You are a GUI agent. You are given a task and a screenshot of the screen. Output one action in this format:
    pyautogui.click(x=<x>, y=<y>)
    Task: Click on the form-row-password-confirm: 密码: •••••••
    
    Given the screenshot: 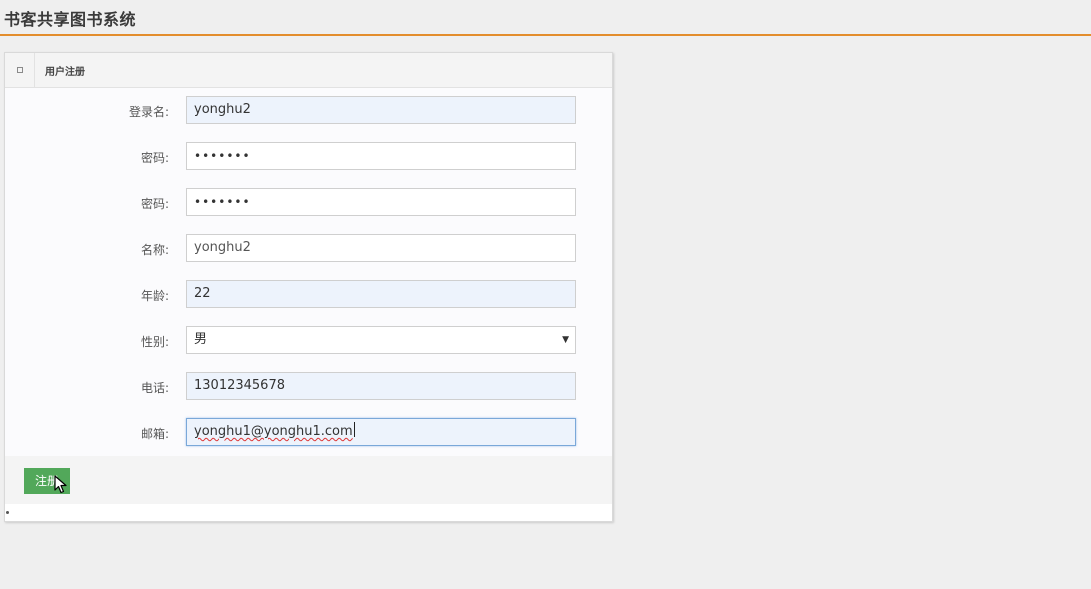 What is the action you would take?
    pyautogui.click(x=308, y=202)
    